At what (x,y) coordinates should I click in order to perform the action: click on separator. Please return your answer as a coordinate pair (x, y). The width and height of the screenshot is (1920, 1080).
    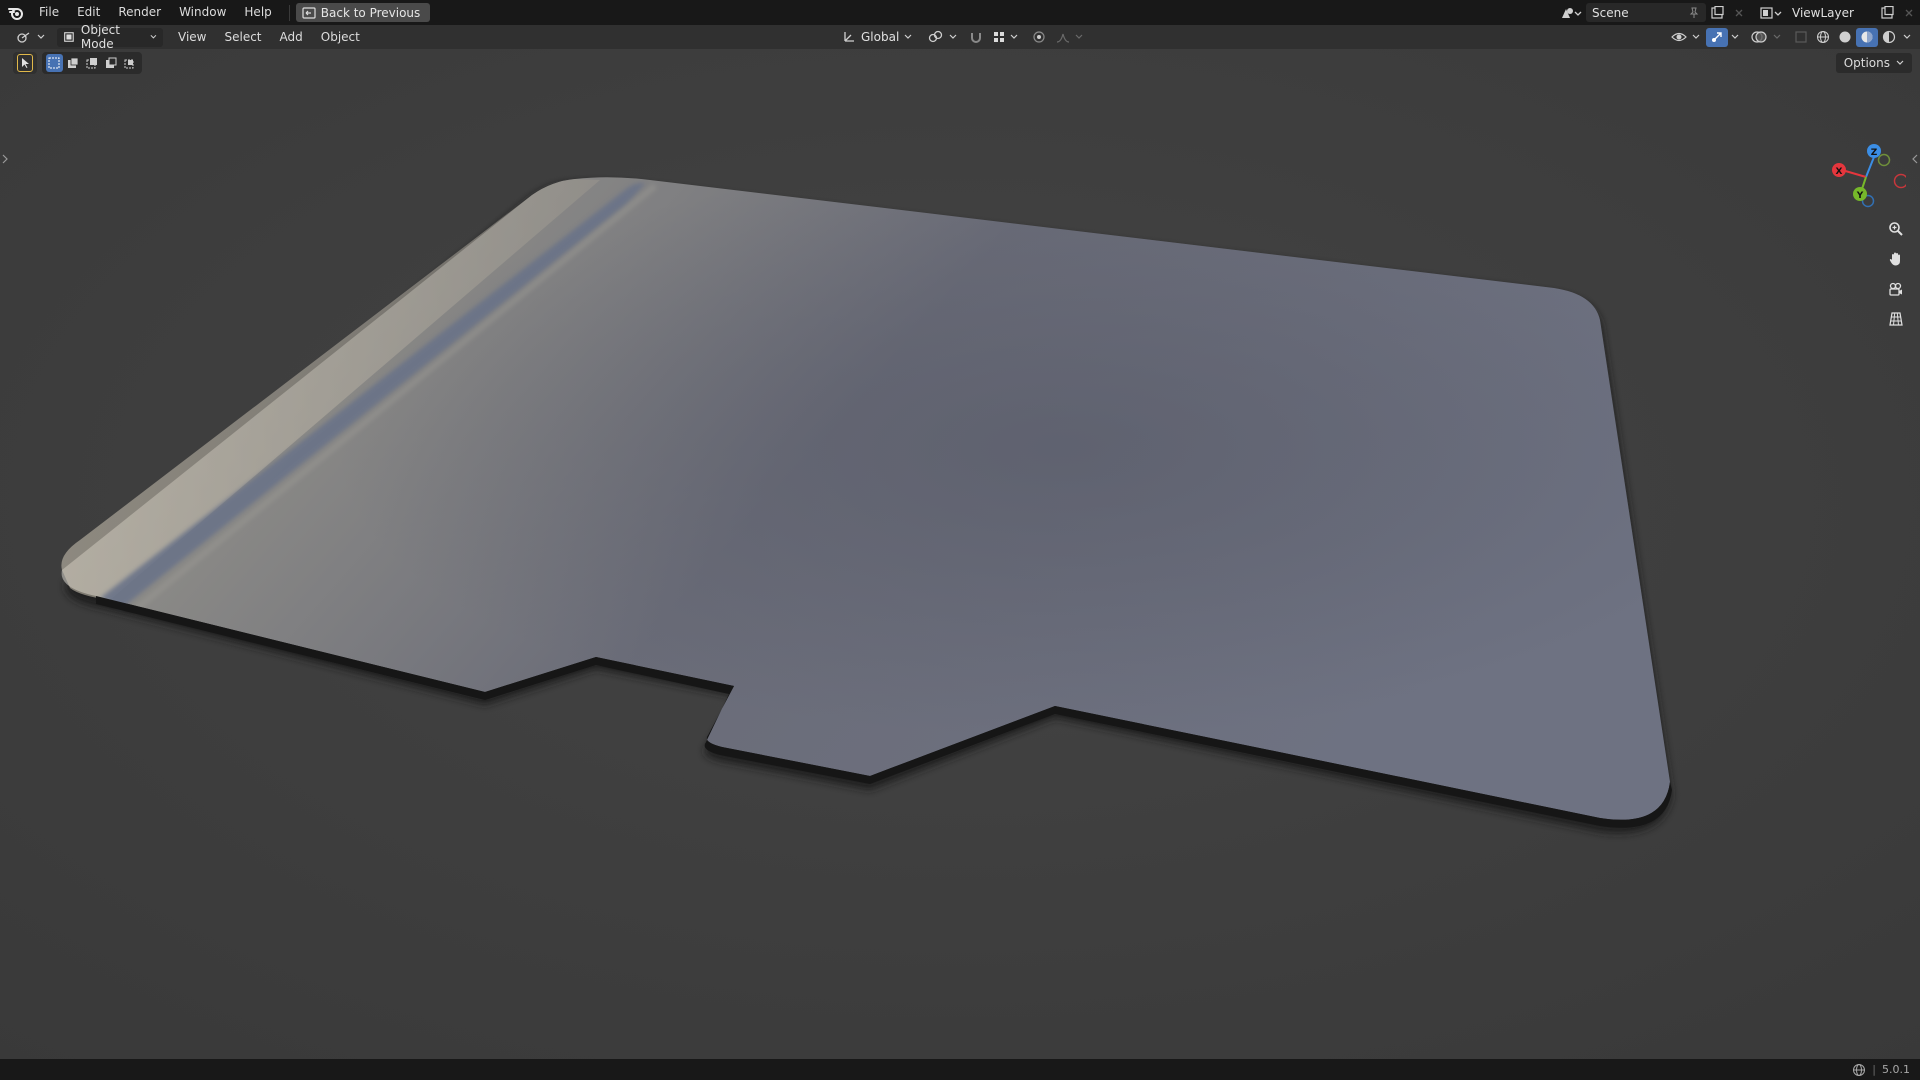
    Looking at the image, I should click on (289, 12).